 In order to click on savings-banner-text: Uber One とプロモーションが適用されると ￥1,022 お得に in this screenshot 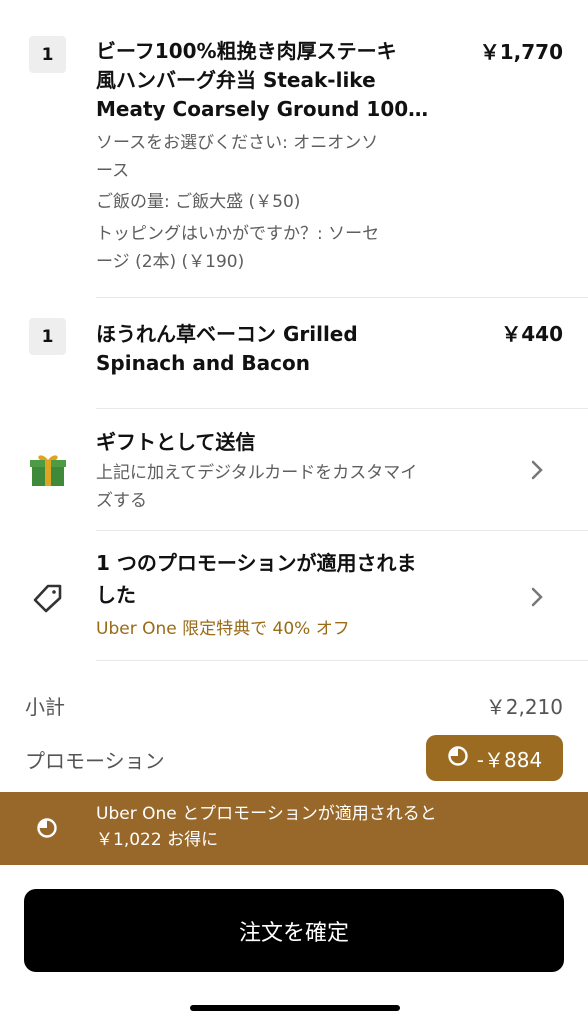, I will do `click(316, 827)`.